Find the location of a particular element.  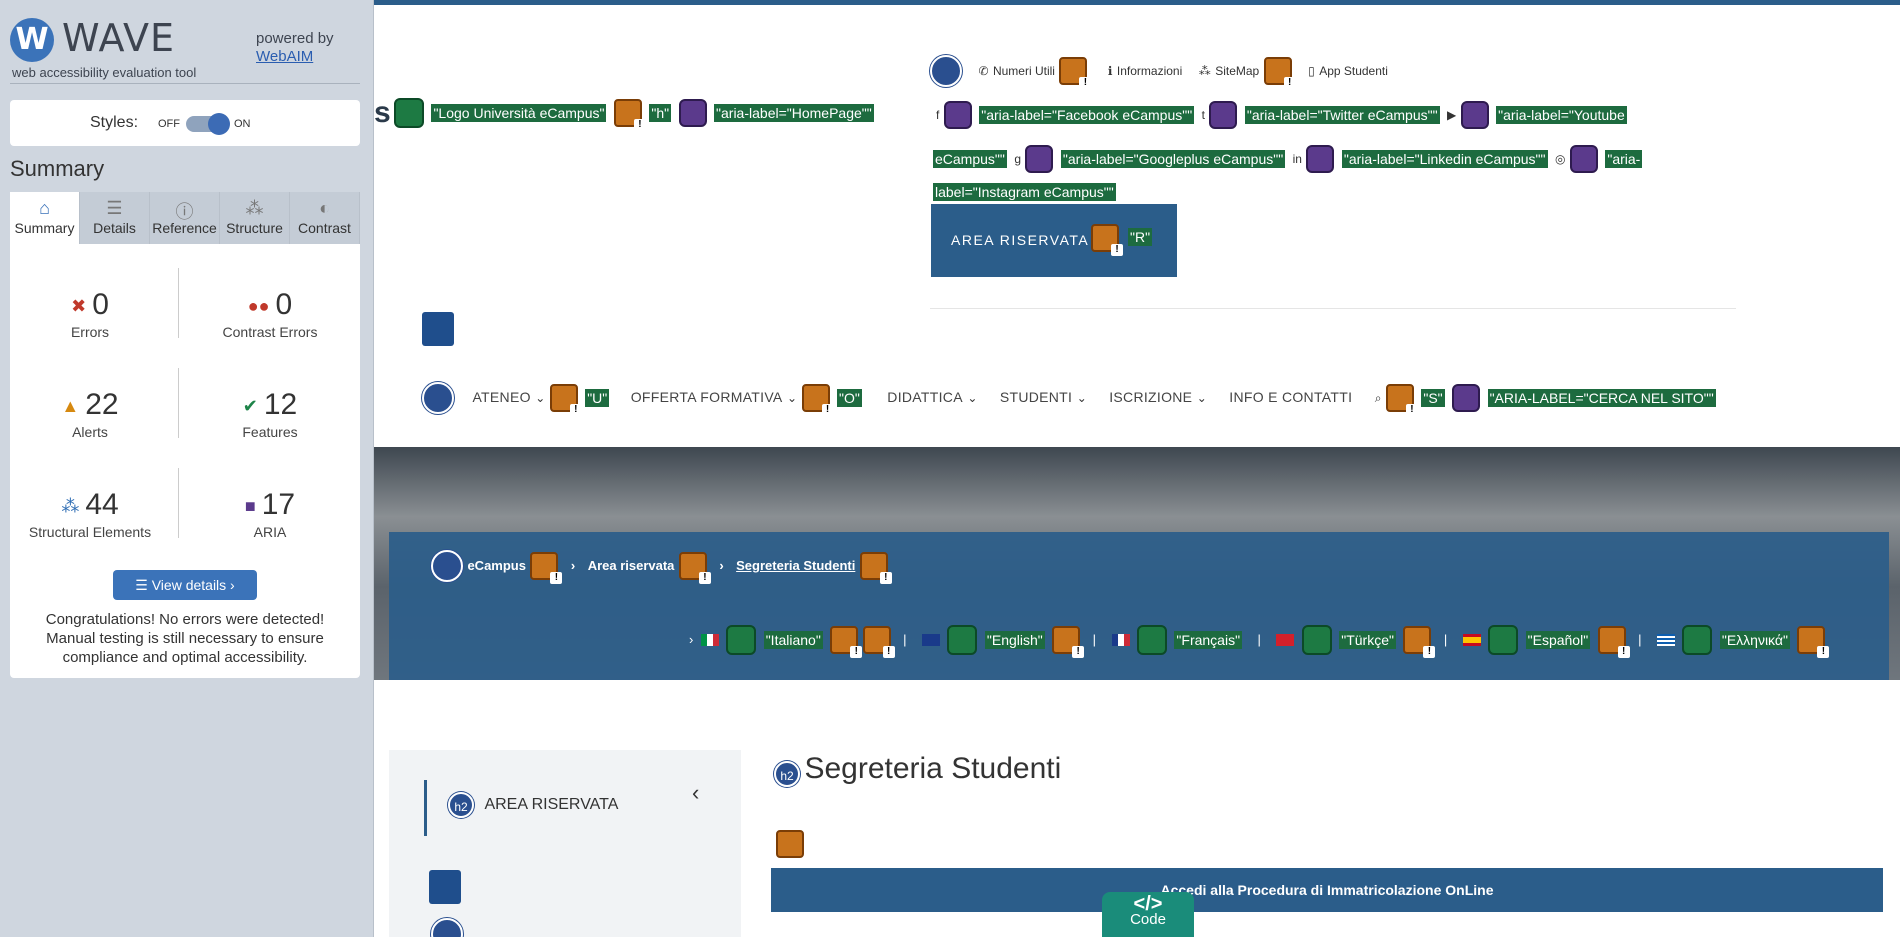

nav-didattica: DIDATTICA is located at coordinates (925, 397).